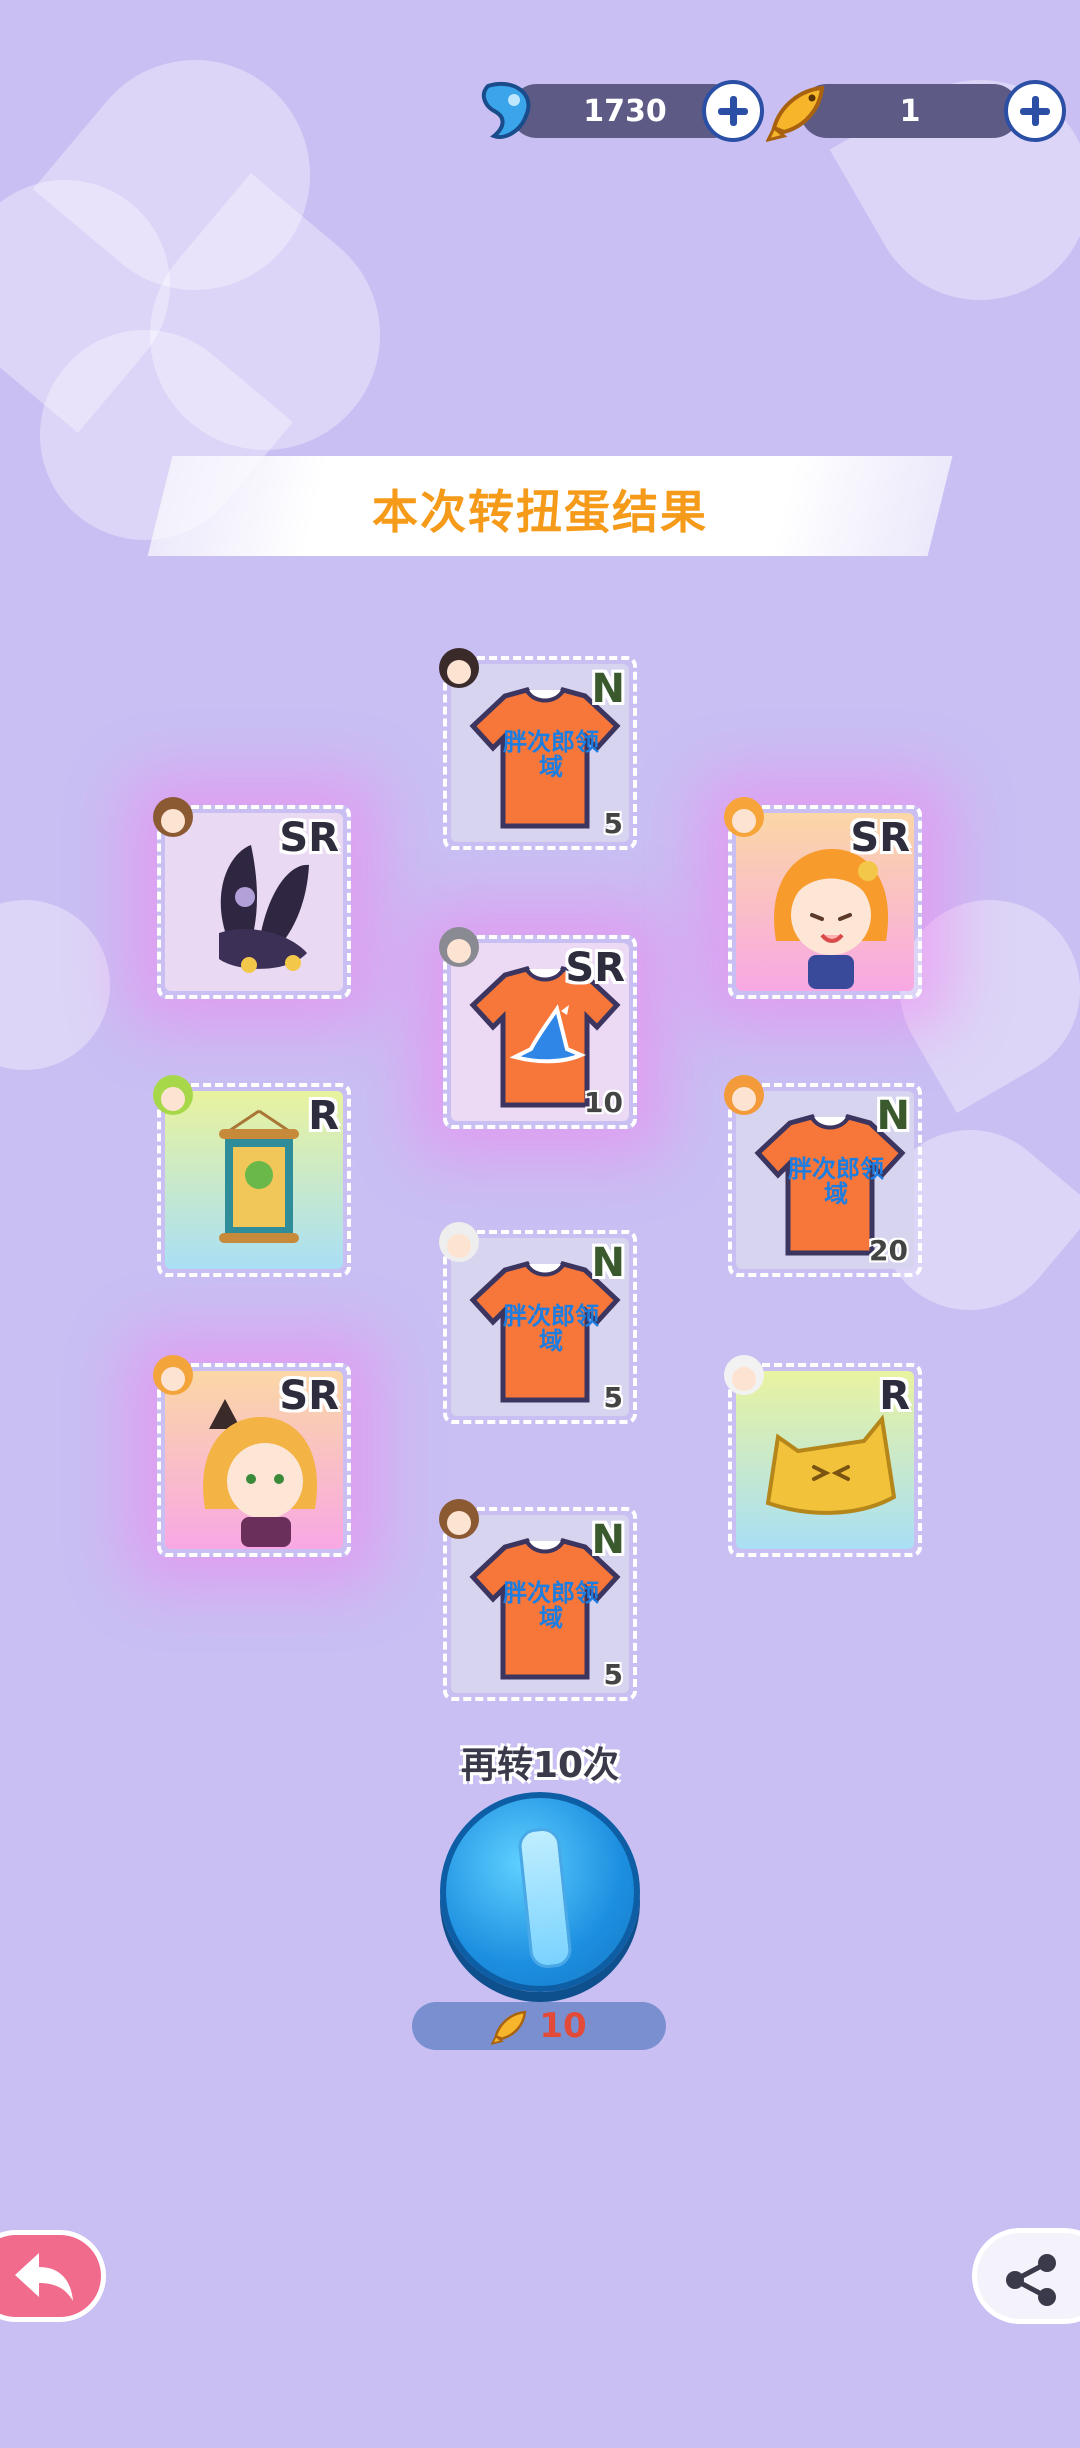  I want to click on item-quantity: 10, so click(603, 1102).